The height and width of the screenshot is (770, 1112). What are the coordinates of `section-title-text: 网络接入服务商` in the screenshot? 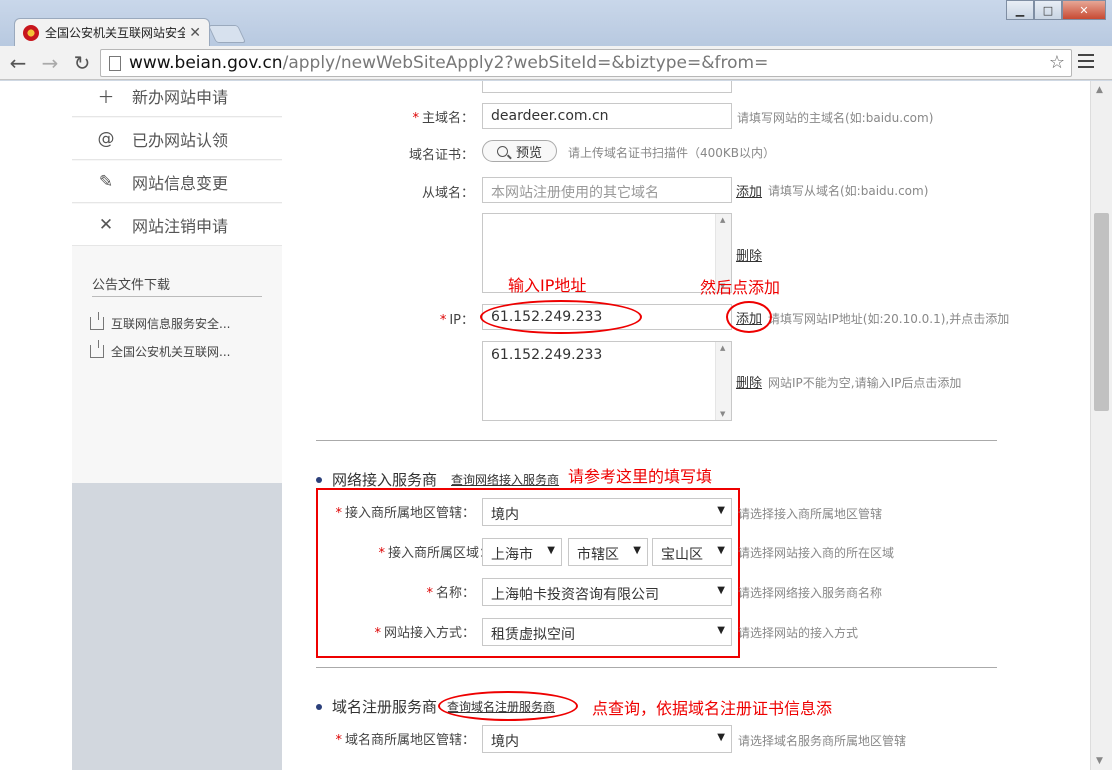 It's located at (385, 480).